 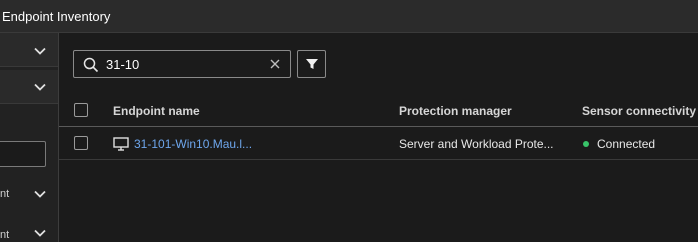 I want to click on search-box, so click(x=182, y=64).